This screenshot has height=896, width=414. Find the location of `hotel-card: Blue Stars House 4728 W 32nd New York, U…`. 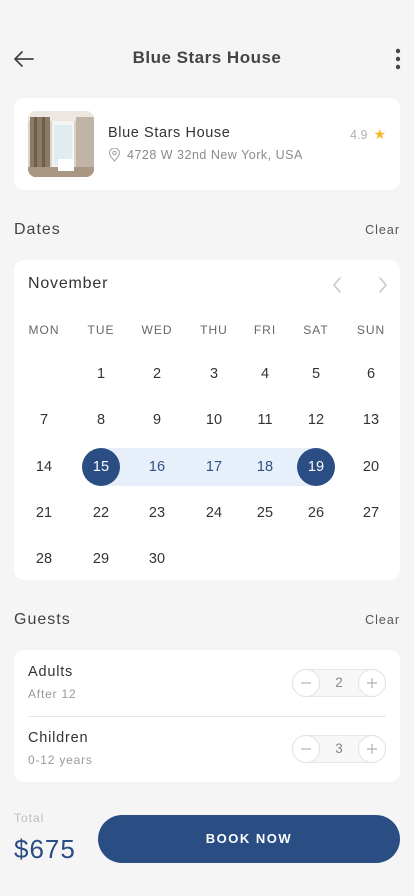

hotel-card: Blue Stars House 4728 W 32nd New York, U… is located at coordinates (207, 144).